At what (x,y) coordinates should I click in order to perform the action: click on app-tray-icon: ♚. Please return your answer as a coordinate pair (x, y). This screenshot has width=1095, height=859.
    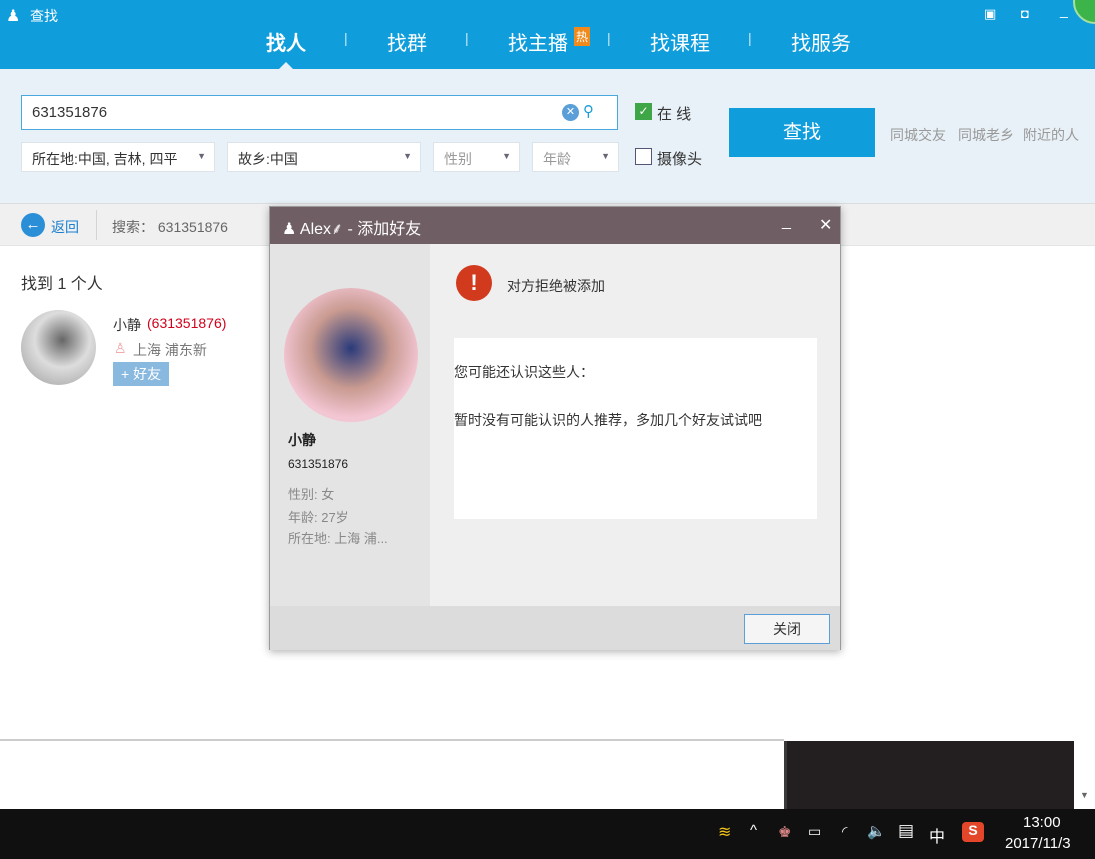
    Looking at the image, I should click on (784, 832).